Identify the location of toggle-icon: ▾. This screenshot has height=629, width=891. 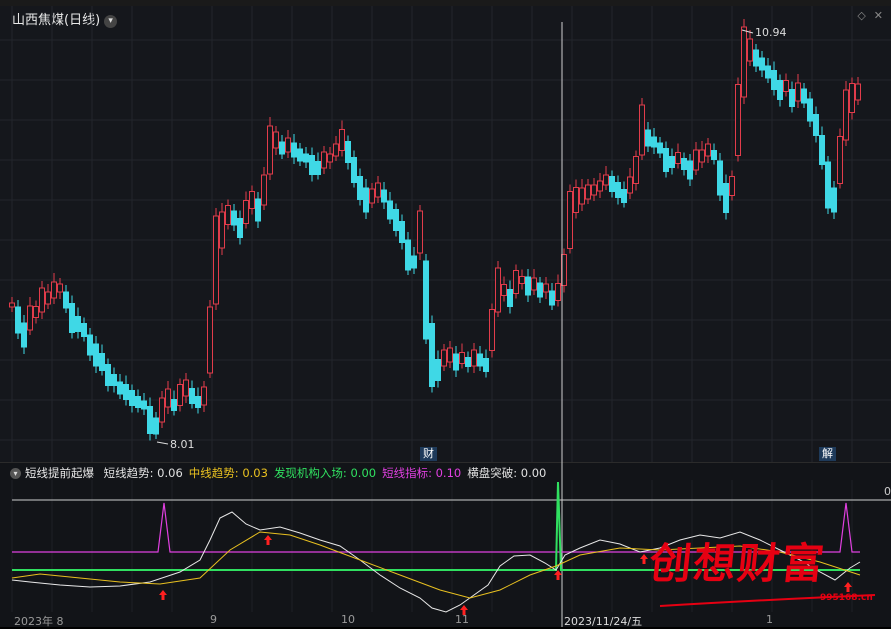
(15, 473).